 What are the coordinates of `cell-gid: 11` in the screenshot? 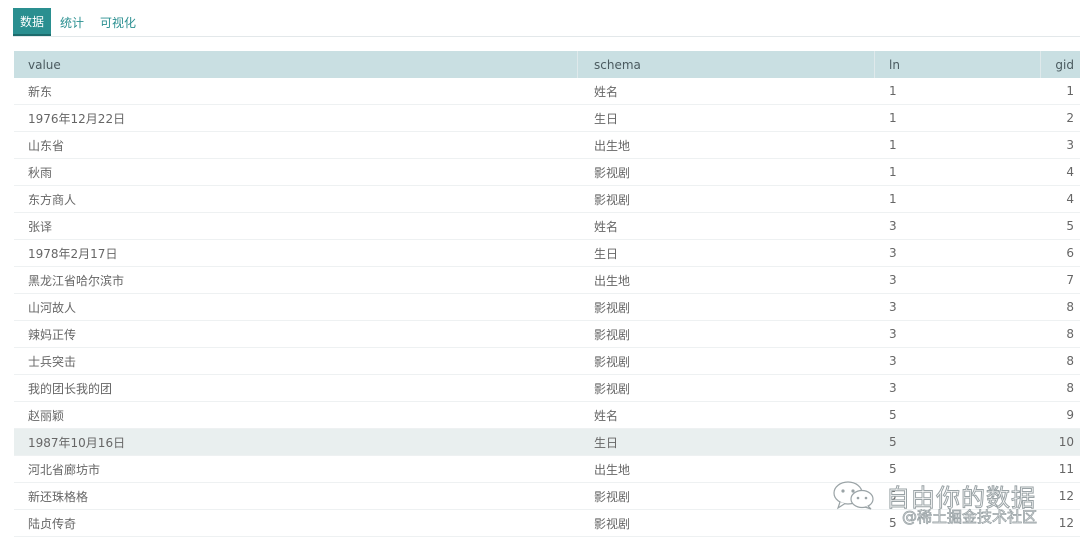 It's located at (1066, 469).